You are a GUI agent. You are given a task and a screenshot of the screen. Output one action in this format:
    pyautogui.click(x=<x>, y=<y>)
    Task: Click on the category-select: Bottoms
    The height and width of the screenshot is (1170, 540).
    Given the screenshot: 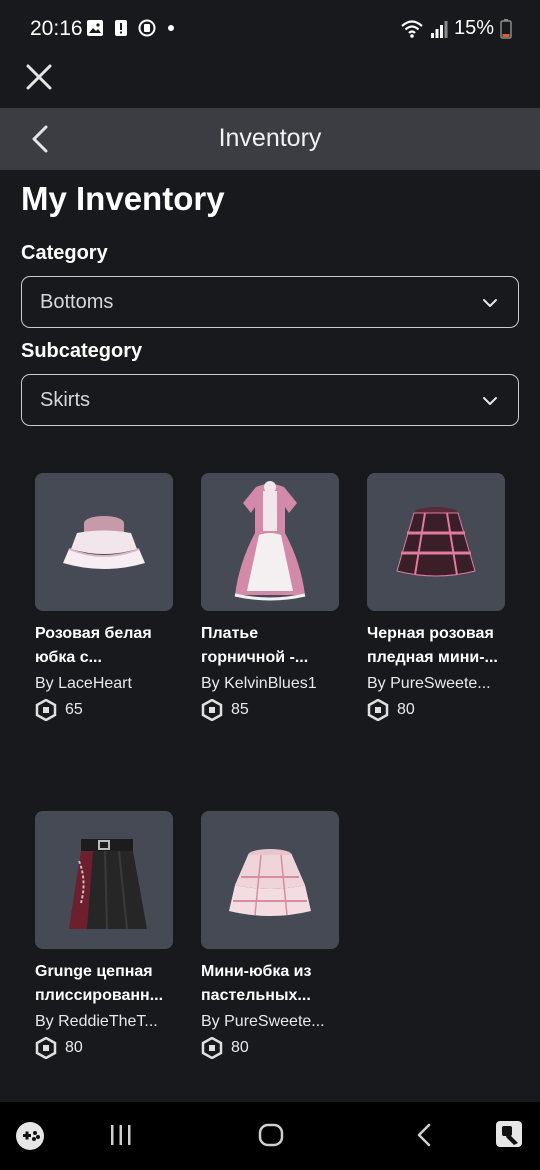 What is the action you would take?
    pyautogui.click(x=270, y=302)
    